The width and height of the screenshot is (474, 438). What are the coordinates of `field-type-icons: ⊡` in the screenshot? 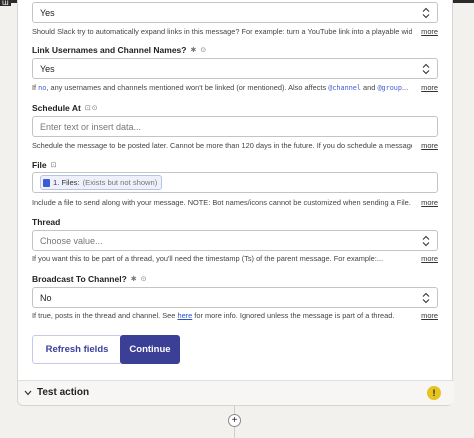 It's located at (54, 165).